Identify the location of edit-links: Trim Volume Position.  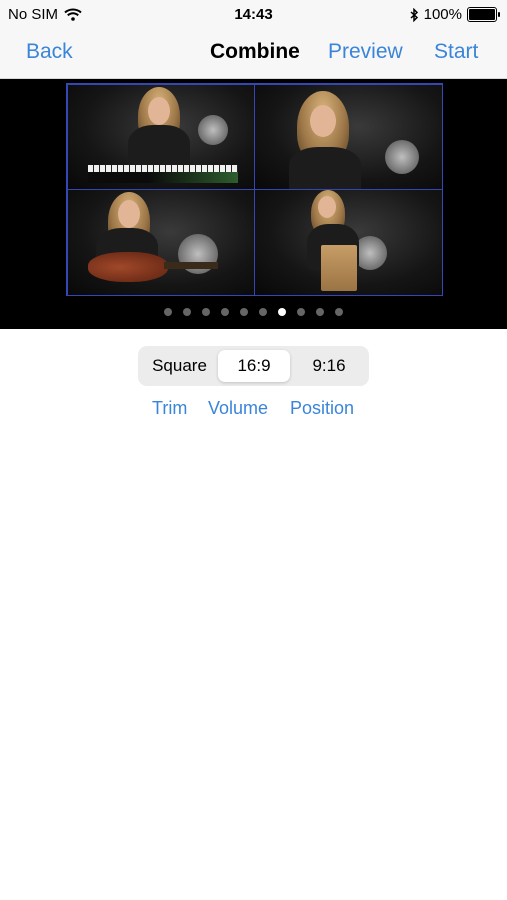
(253, 409).